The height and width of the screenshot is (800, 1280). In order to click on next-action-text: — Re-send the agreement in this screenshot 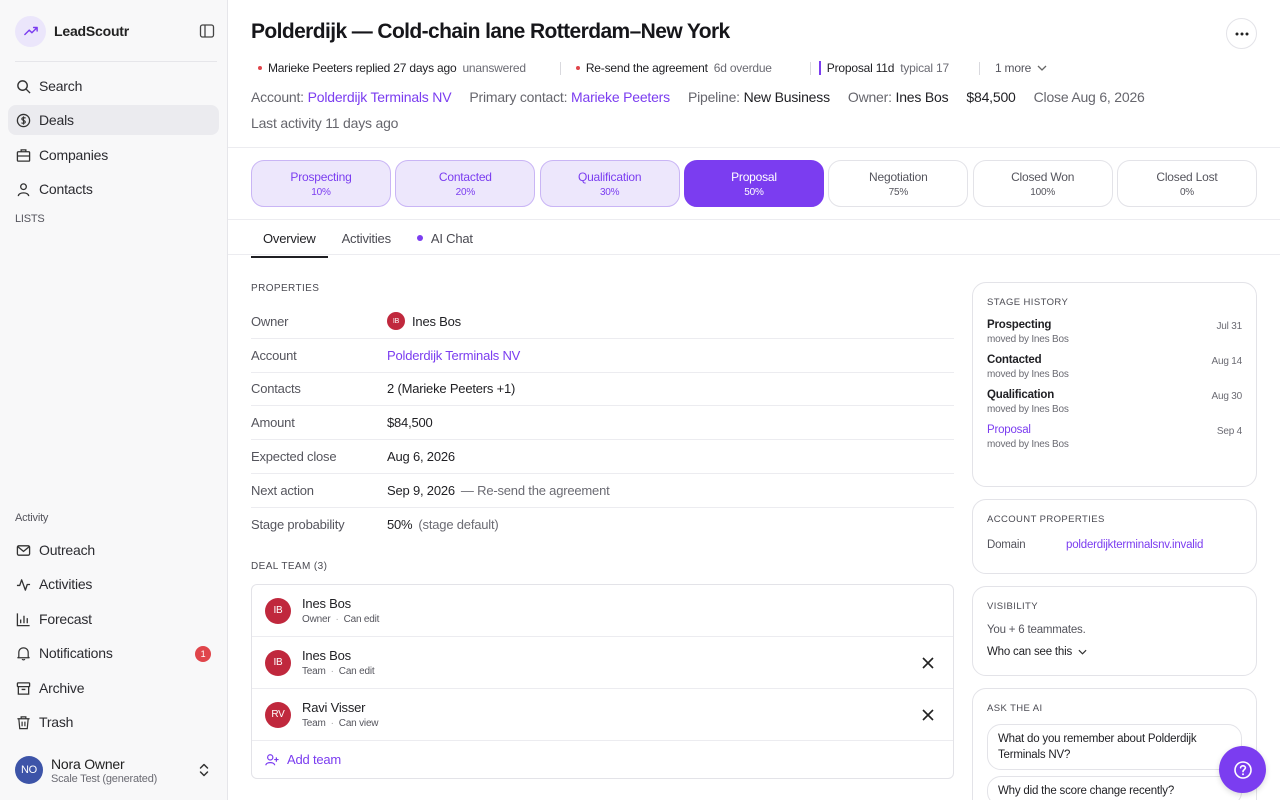, I will do `click(535, 490)`.